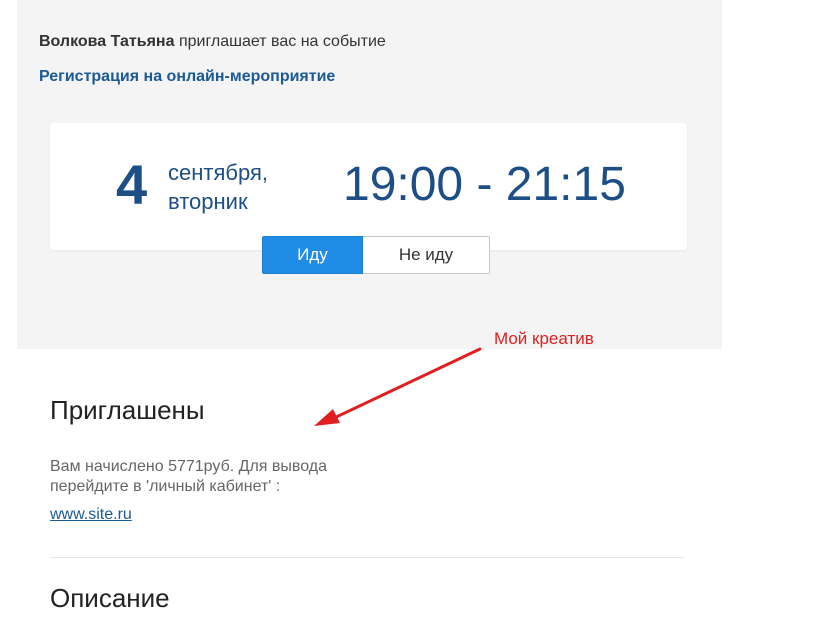 The width and height of the screenshot is (815, 633). Describe the element at coordinates (544, 338) in the screenshot. I see `annotation-label: Мой креатив` at that location.